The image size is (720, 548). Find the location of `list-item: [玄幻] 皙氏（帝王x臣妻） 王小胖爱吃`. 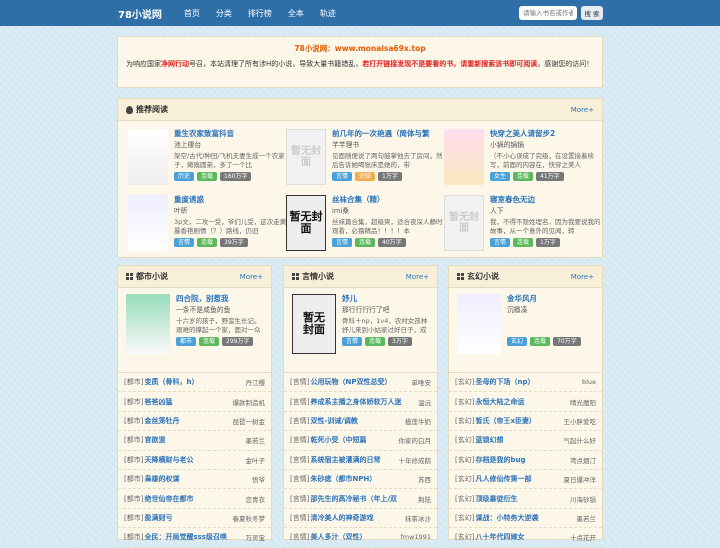

list-item: [玄幻] 皙氏（帝王x臣妻） 王小胖爱吃 is located at coordinates (525, 422).